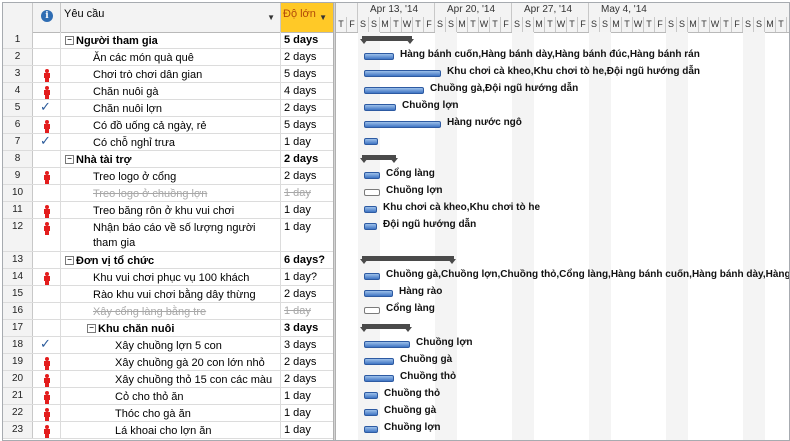 This screenshot has width=790, height=441. What do you see at coordinates (18, 17) in the screenshot?
I see `select-all-corner` at bounding box center [18, 17].